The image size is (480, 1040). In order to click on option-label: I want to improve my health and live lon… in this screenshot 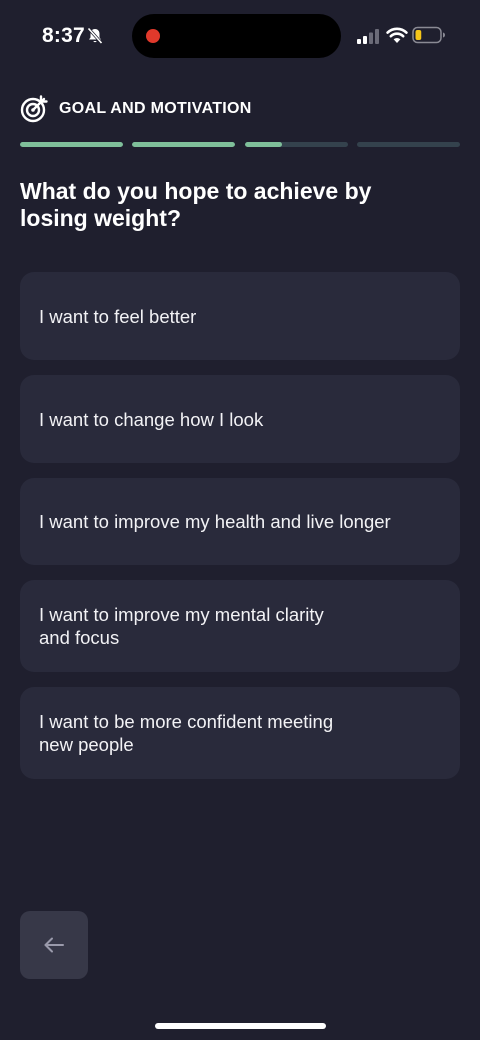, I will do `click(215, 521)`.